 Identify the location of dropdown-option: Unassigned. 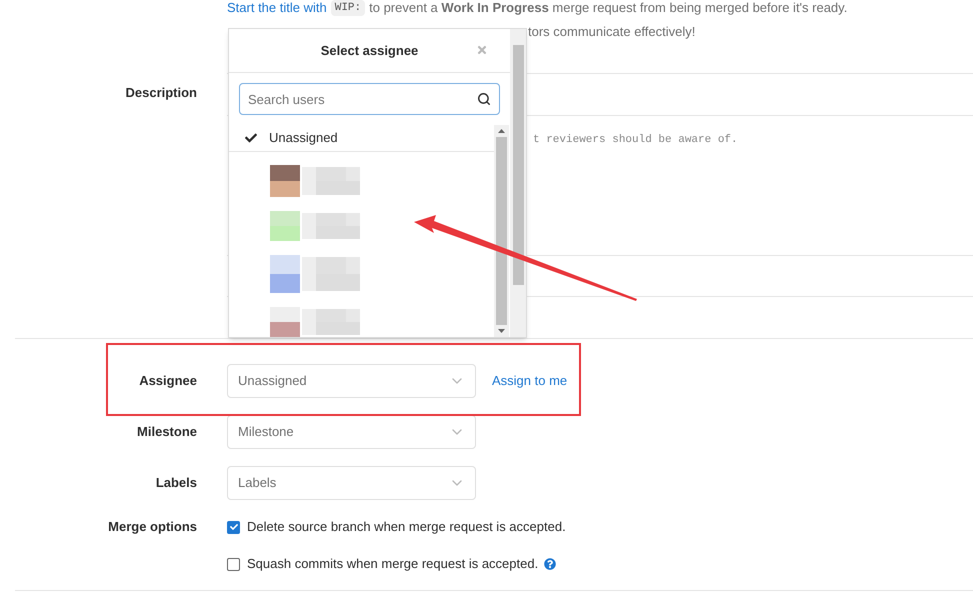
(361, 138).